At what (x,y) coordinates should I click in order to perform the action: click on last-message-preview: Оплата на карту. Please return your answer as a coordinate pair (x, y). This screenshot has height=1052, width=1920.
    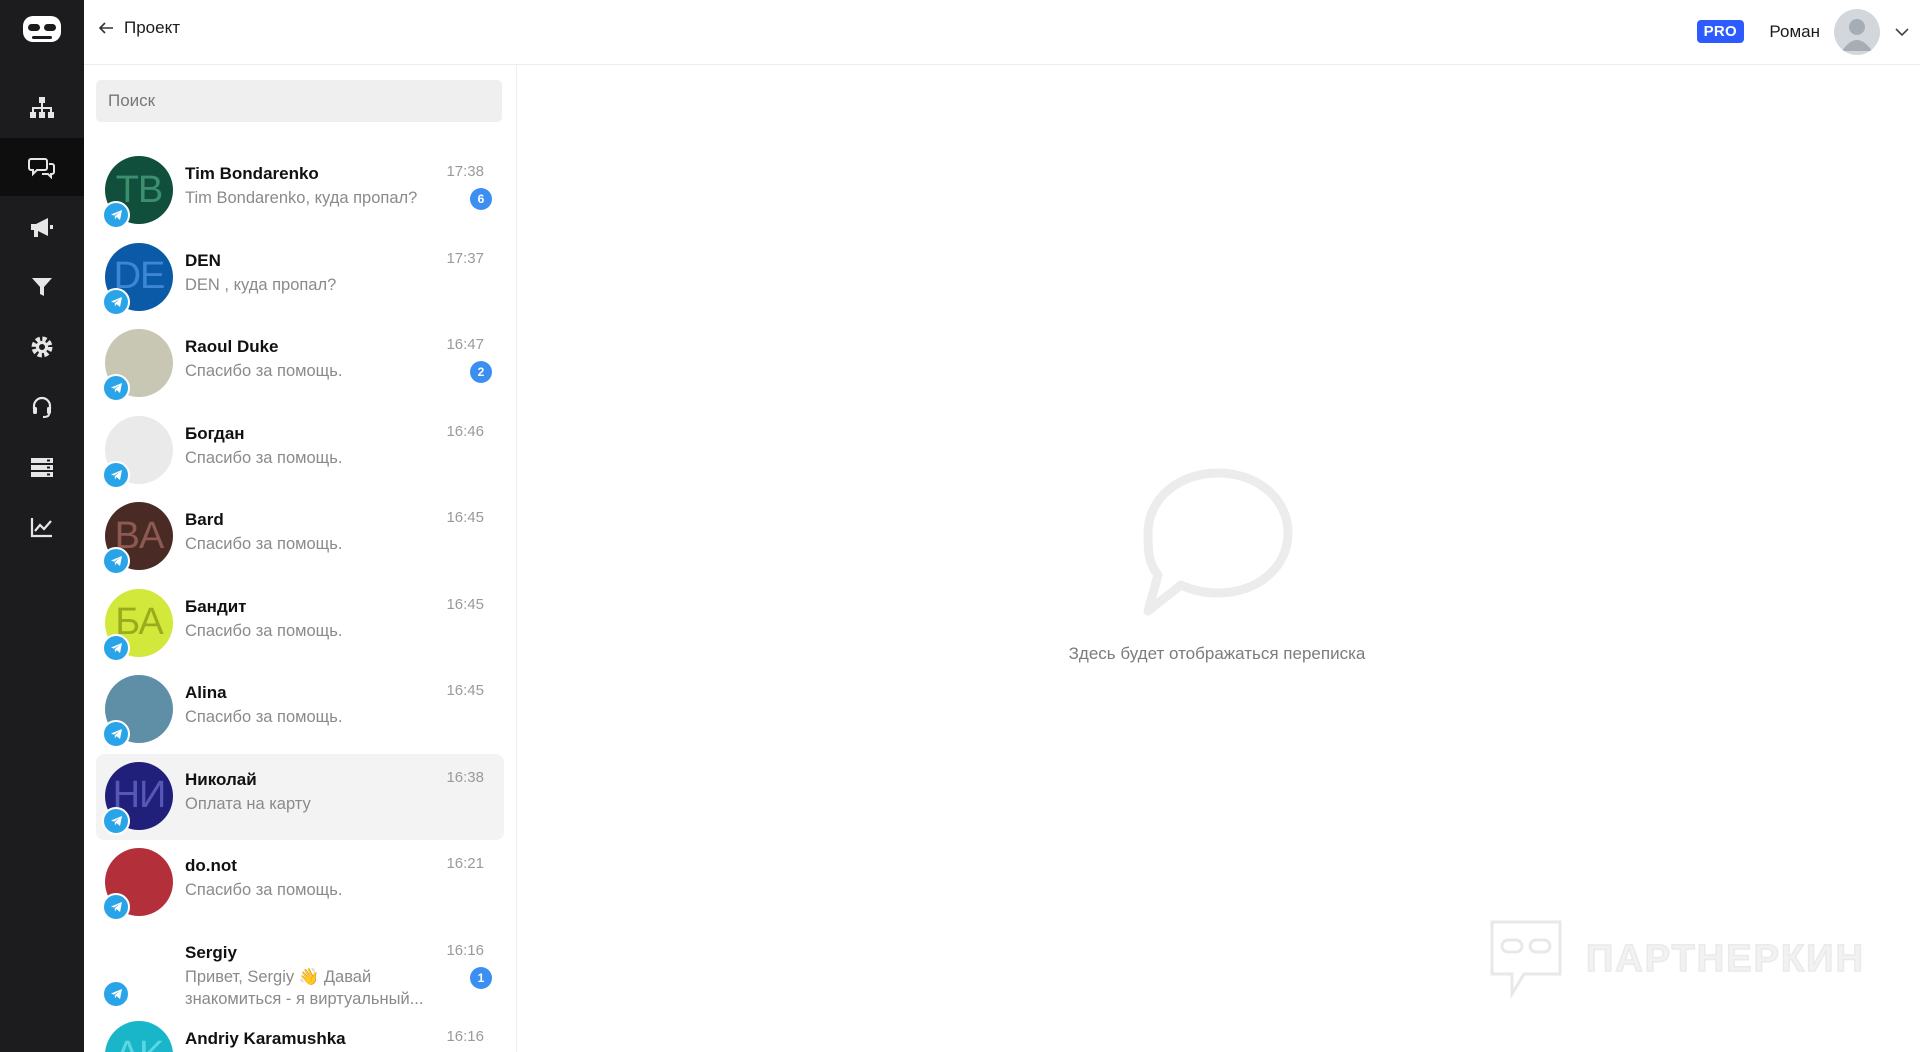
    Looking at the image, I should click on (248, 803).